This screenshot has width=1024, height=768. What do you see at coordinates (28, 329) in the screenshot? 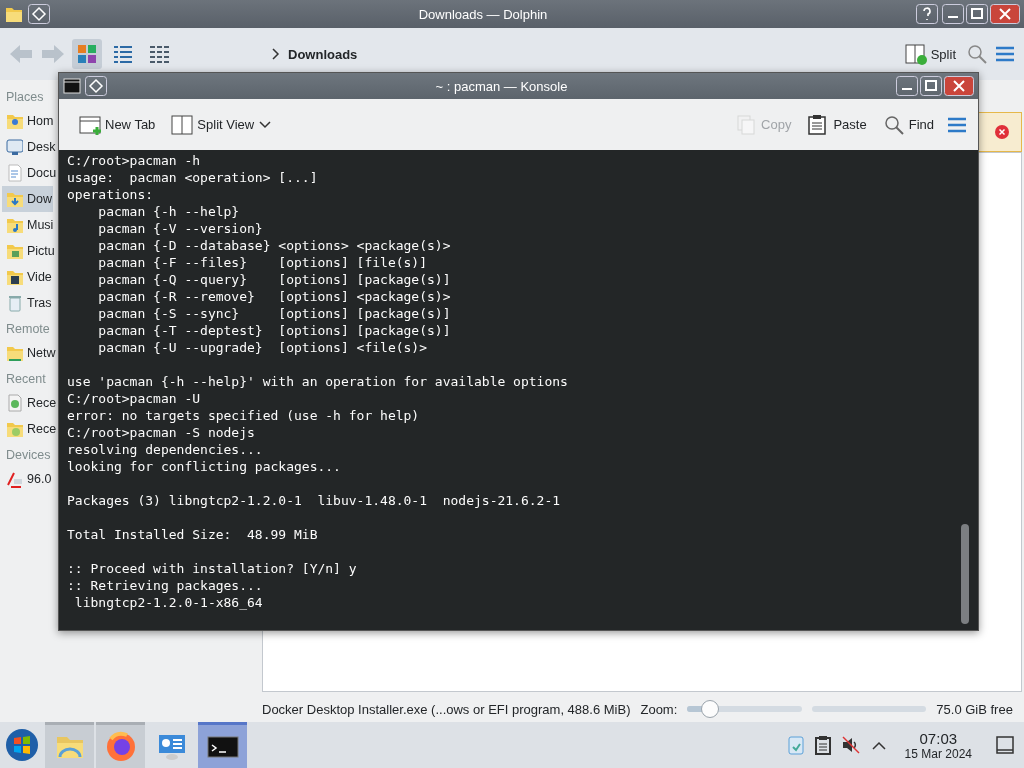
I see `section-heading: Remote` at bounding box center [28, 329].